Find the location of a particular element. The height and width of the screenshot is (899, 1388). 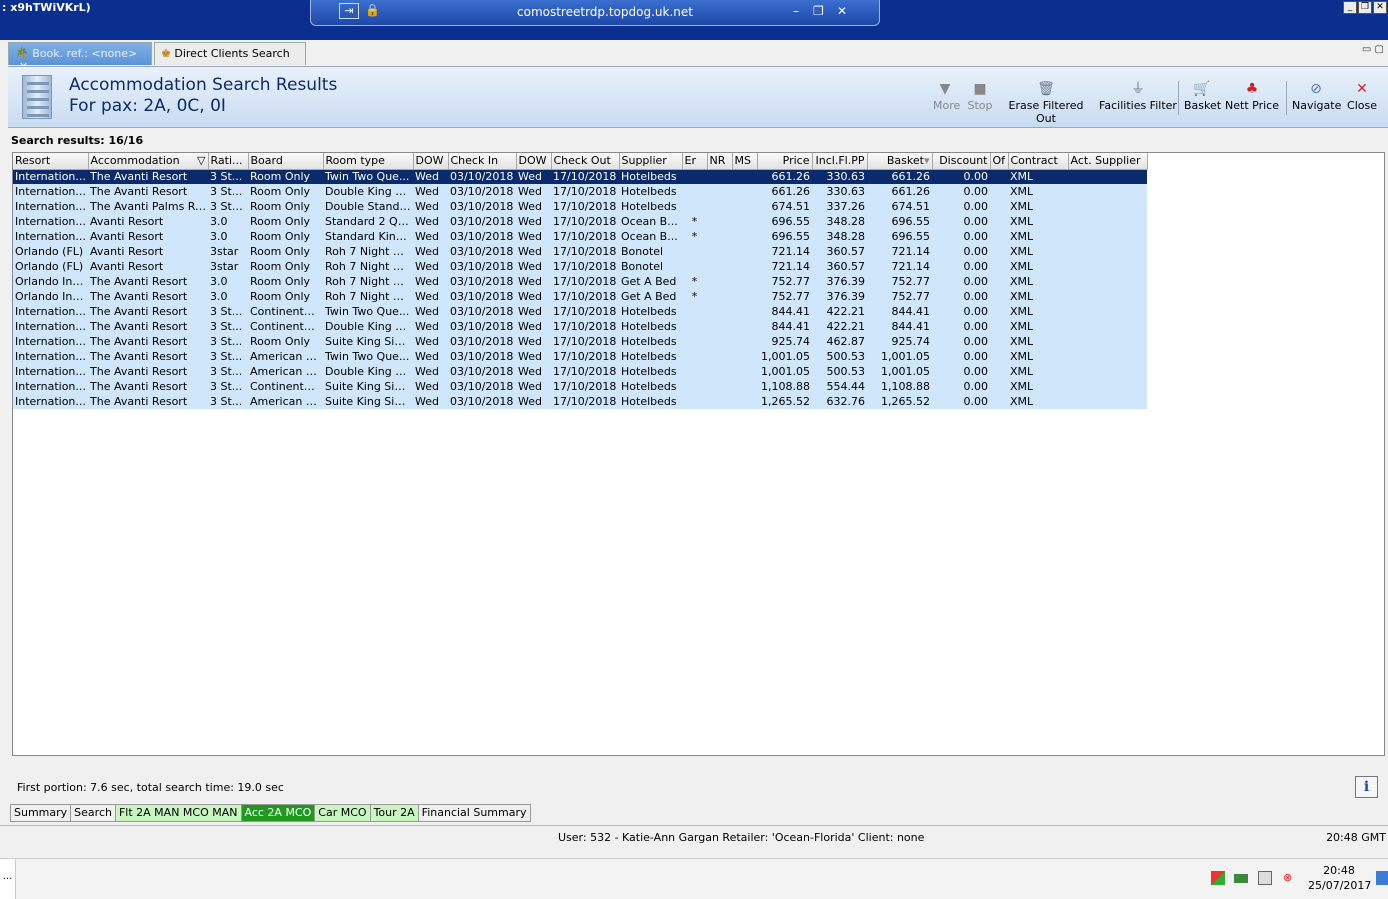

show-desktop-icon is located at coordinates (1382, 878).